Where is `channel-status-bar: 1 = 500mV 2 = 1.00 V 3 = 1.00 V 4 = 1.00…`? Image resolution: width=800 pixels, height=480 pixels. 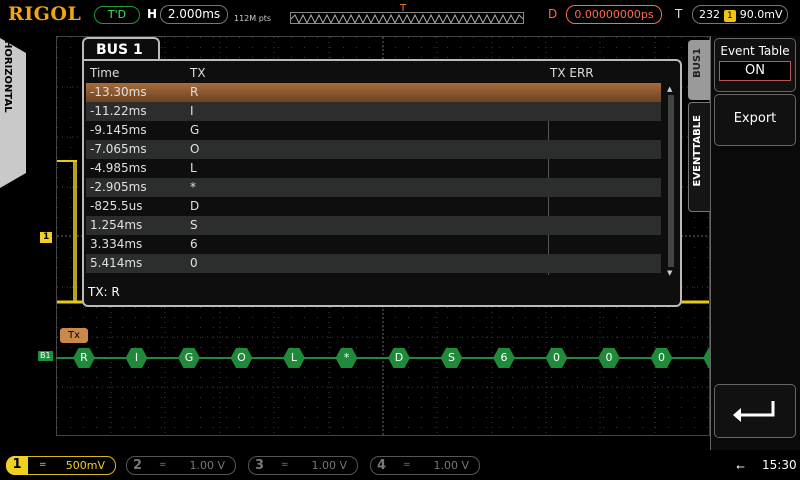 channel-status-bar: 1 = 500mV 2 = 1.00 V 3 = 1.00 V 4 = 1.00… is located at coordinates (400, 466).